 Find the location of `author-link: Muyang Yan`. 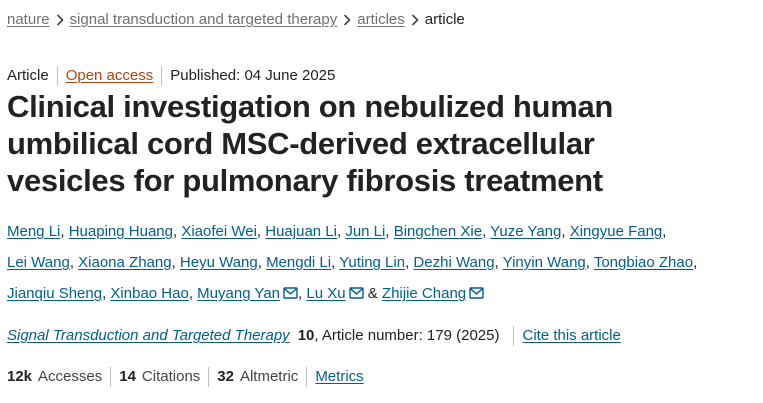

author-link: Muyang Yan is located at coordinates (238, 293).